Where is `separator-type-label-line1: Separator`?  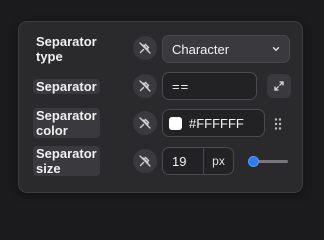
separator-type-label-line1: Separator is located at coordinates (66, 41).